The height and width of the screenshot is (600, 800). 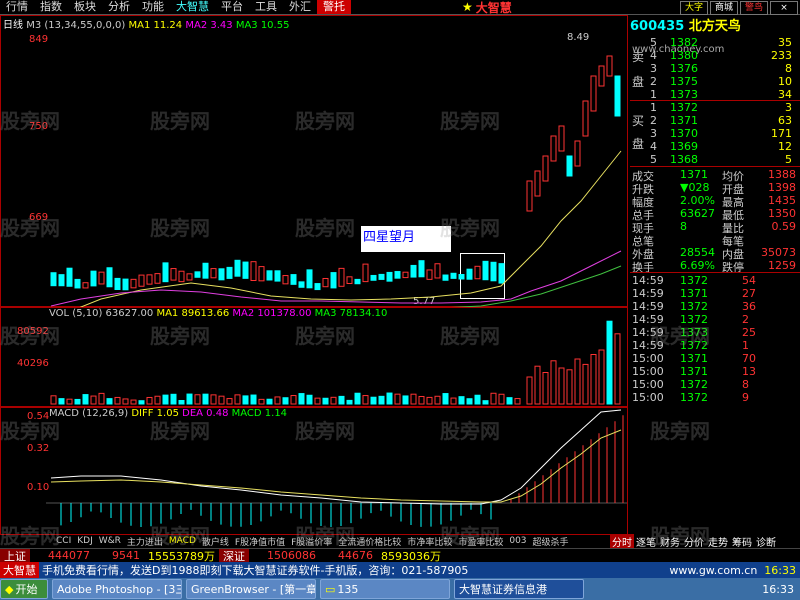 I want to click on task-folder-135: ▭ 135, so click(x=385, y=589).